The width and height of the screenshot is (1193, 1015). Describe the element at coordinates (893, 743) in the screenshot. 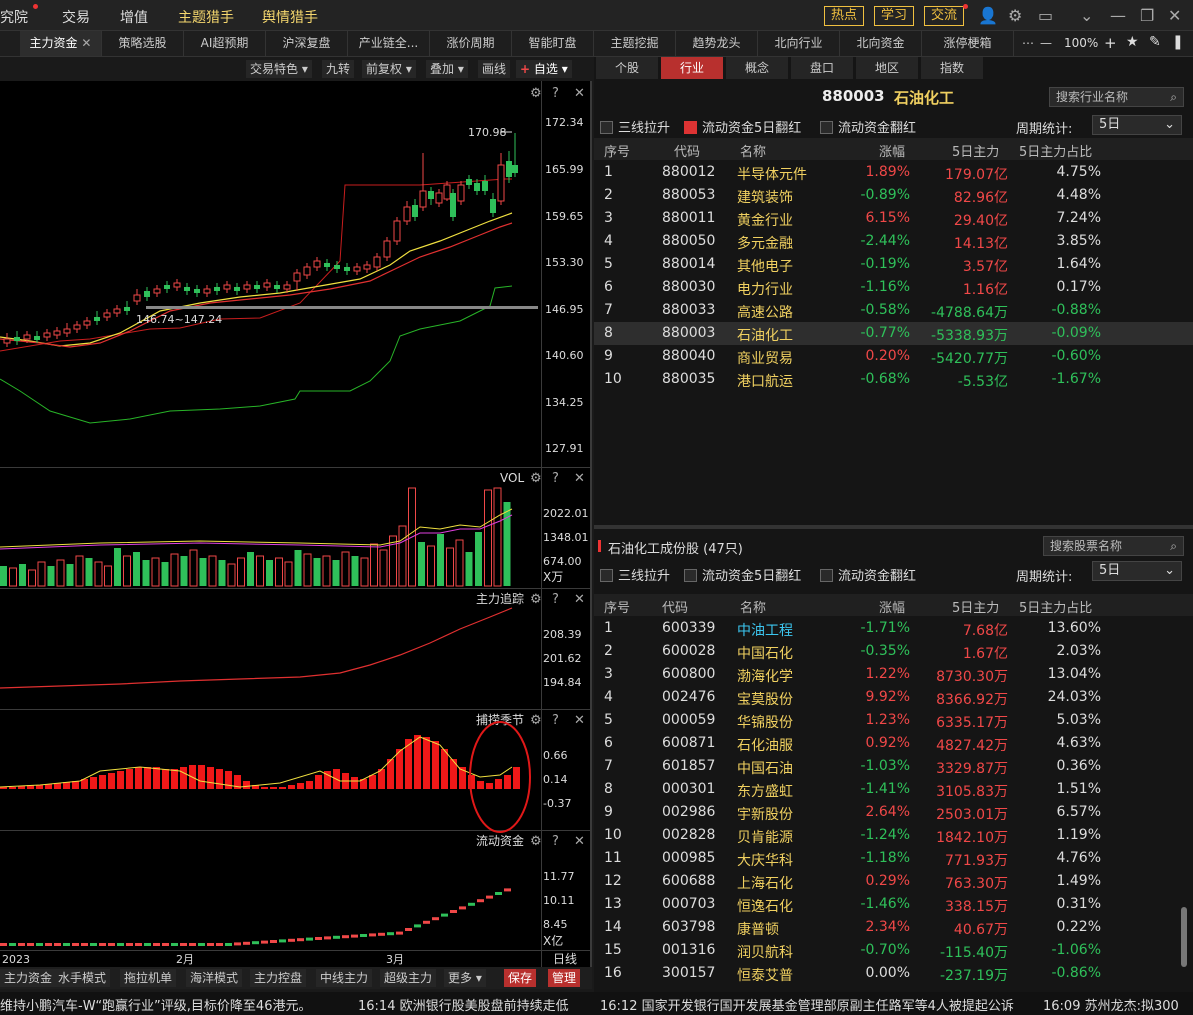

I see `table-row: 6 600871 石化油服 0.92% 4827.42万 4.63%` at that location.